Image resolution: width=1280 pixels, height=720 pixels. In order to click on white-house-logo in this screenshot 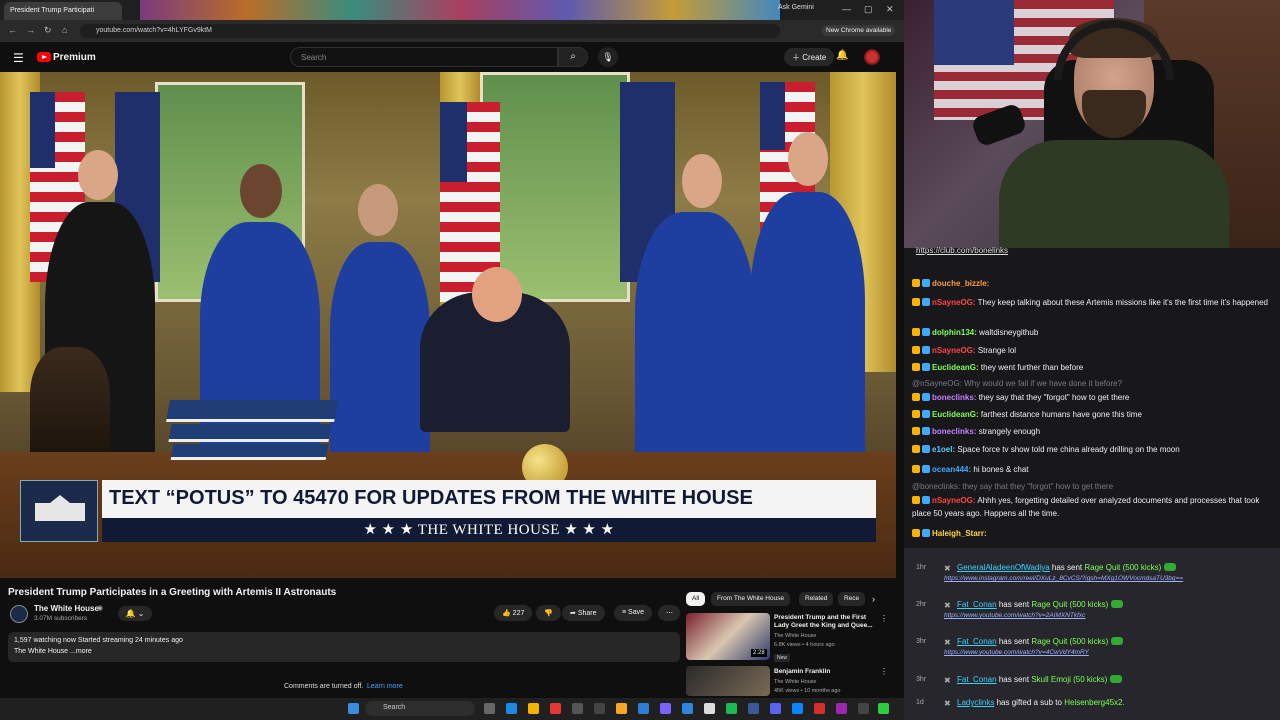, I will do `click(59, 511)`.